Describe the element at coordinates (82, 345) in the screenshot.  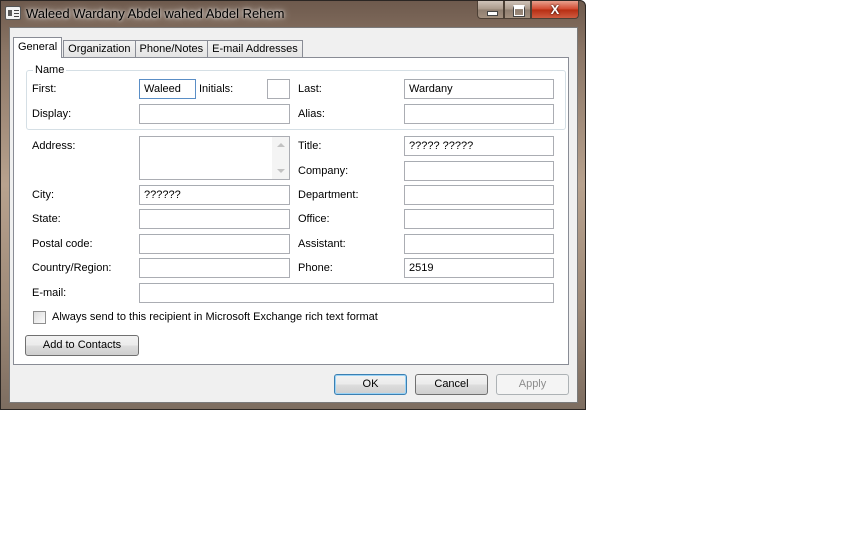
I see `add-to-contacts-button: Add to Contacts` at that location.